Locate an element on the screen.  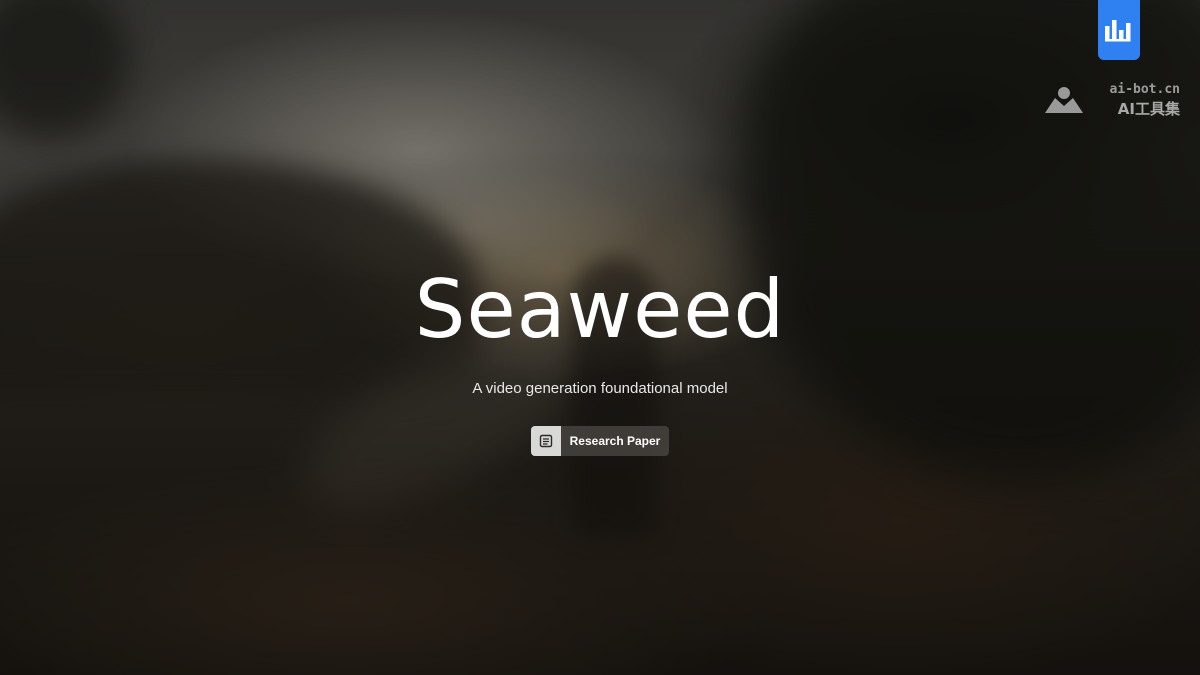
research-paper-button: Research Paper is located at coordinates (600, 441).